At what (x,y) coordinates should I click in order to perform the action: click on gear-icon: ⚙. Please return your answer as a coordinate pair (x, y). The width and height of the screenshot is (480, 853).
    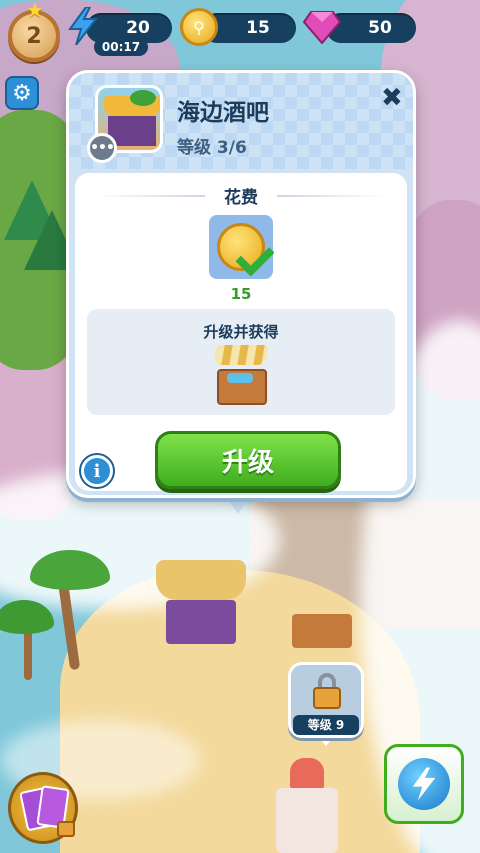
    Looking at the image, I should click on (22, 93).